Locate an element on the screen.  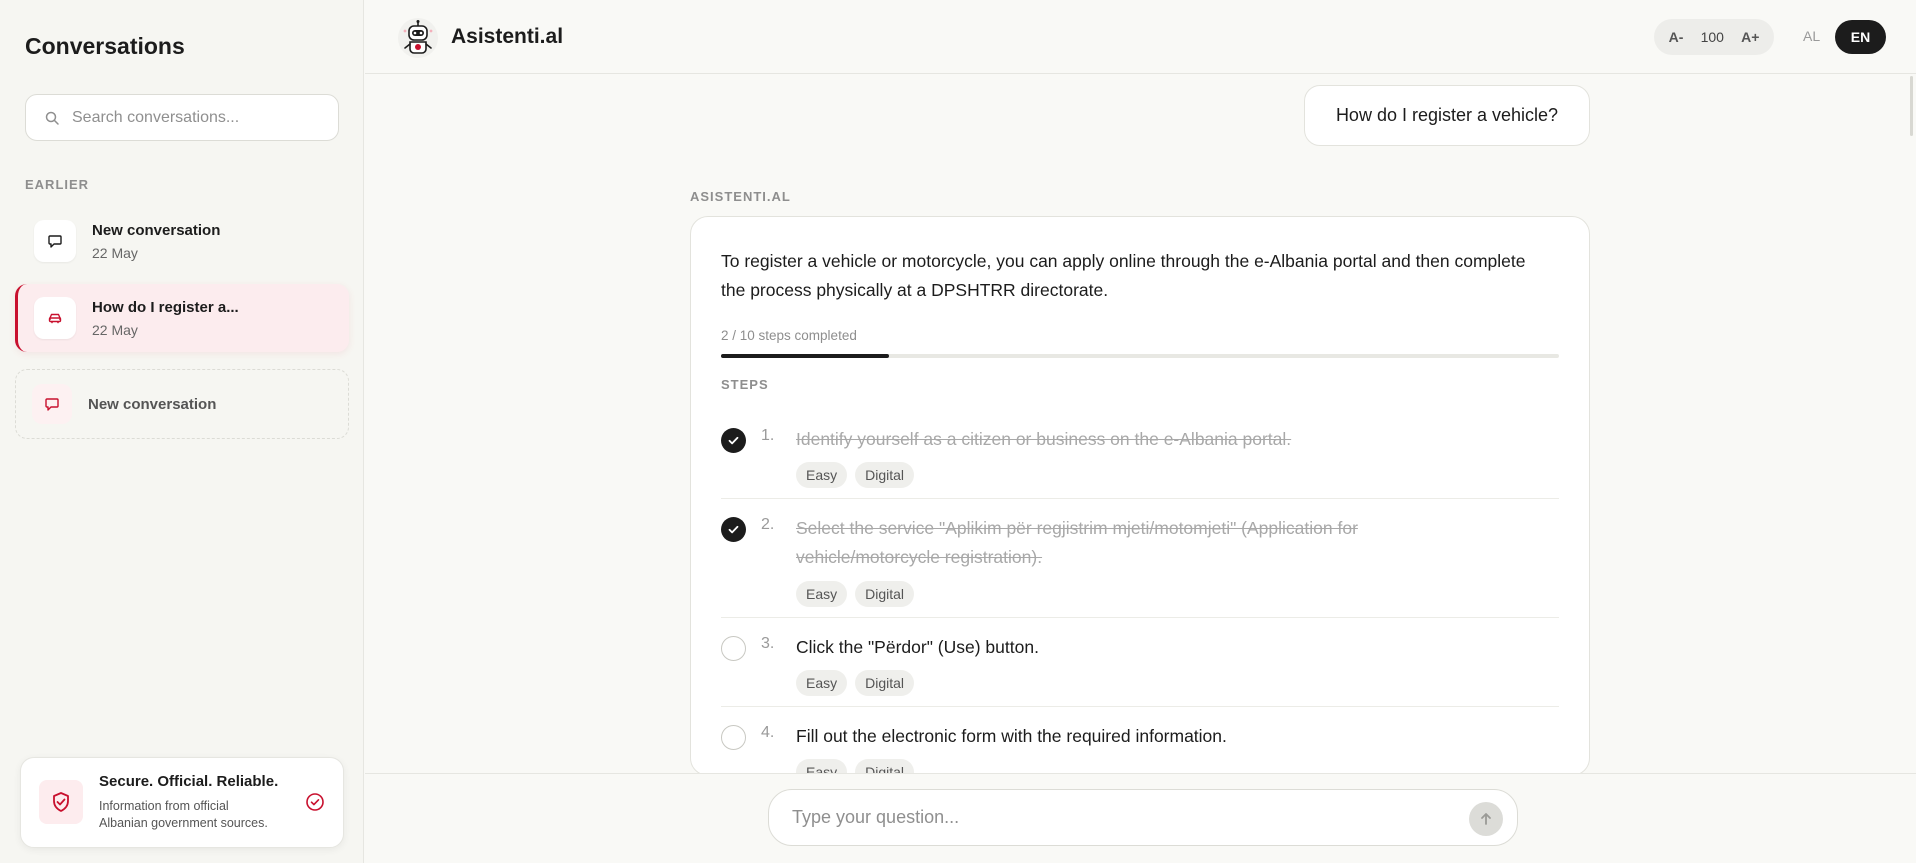
send-button is located at coordinates (1486, 819).